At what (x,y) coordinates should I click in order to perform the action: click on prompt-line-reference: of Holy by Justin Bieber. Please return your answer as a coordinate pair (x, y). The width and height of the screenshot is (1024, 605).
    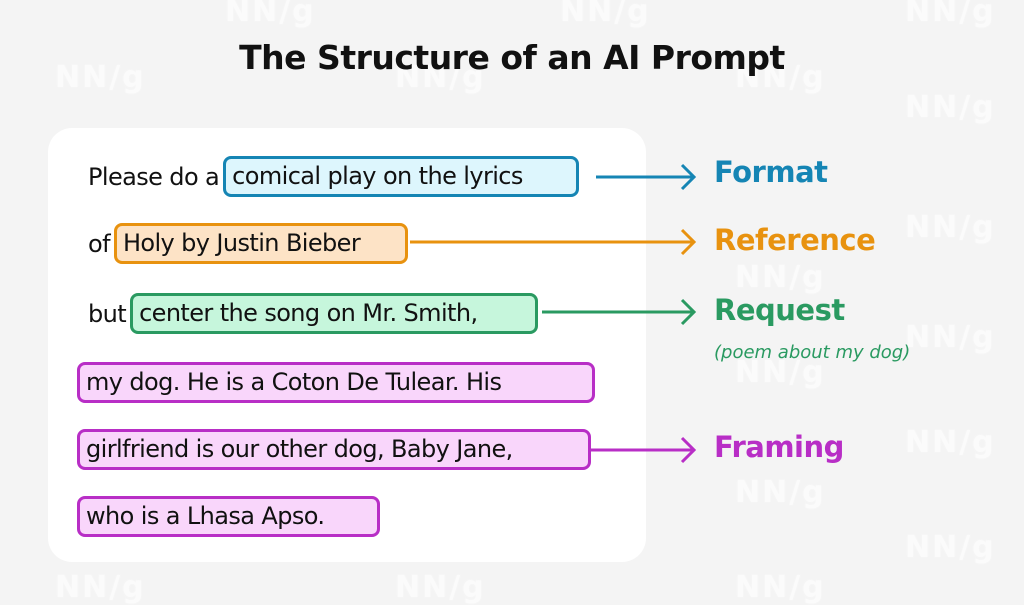
    Looking at the image, I should click on (248, 243).